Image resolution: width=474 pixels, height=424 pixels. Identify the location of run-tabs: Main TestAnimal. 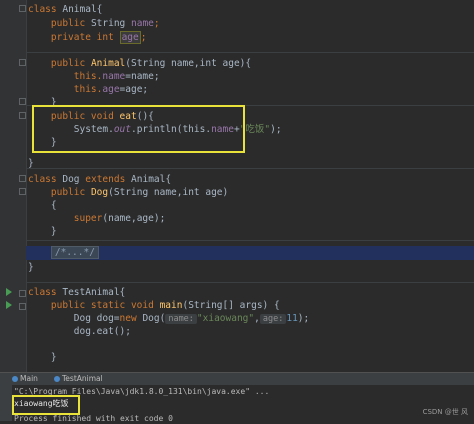
(237, 379).